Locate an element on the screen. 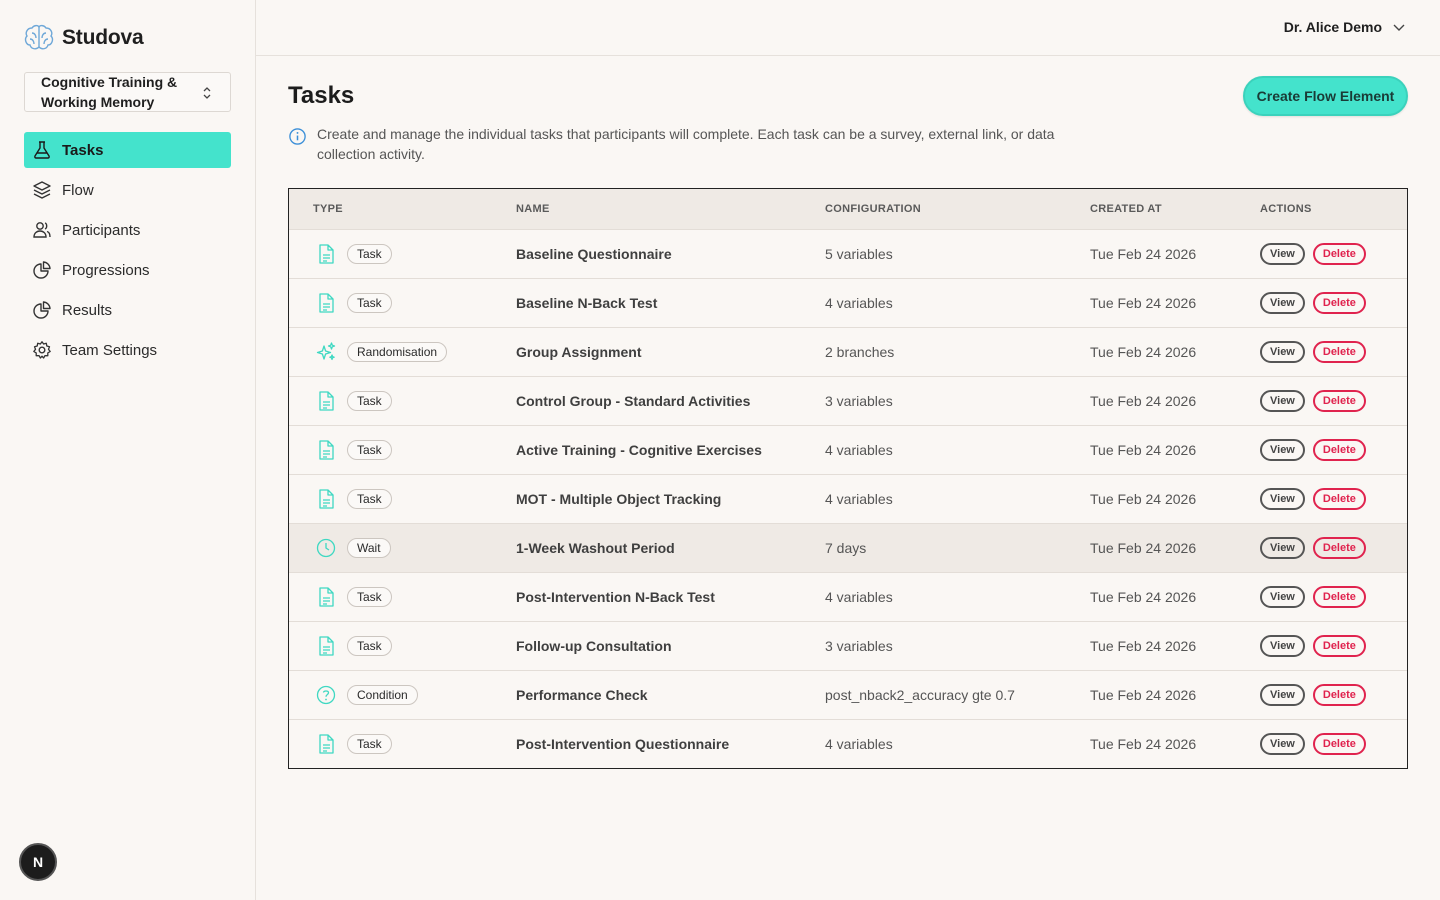  brand: Studova is located at coordinates (84, 38).